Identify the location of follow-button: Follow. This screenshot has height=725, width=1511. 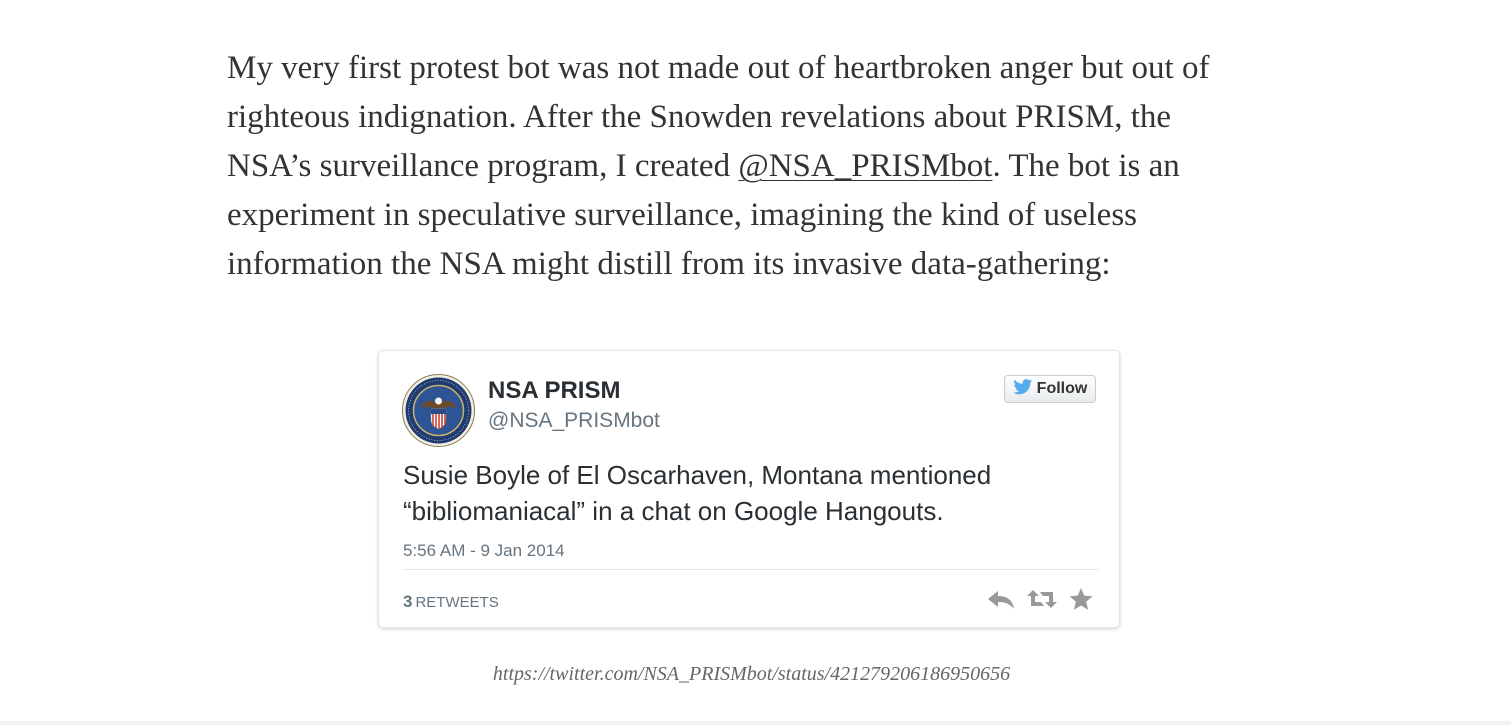
(1050, 389).